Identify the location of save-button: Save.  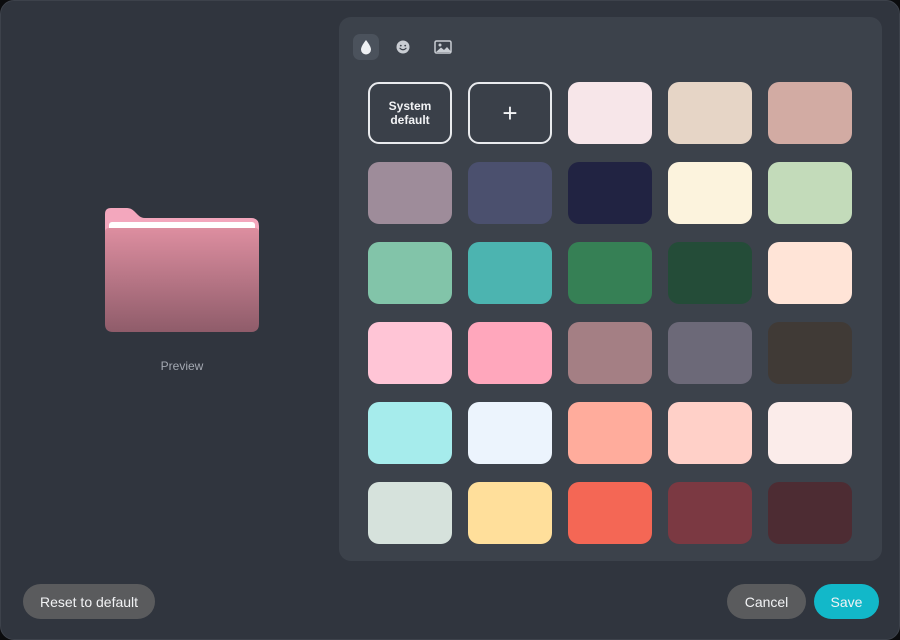
(846, 601).